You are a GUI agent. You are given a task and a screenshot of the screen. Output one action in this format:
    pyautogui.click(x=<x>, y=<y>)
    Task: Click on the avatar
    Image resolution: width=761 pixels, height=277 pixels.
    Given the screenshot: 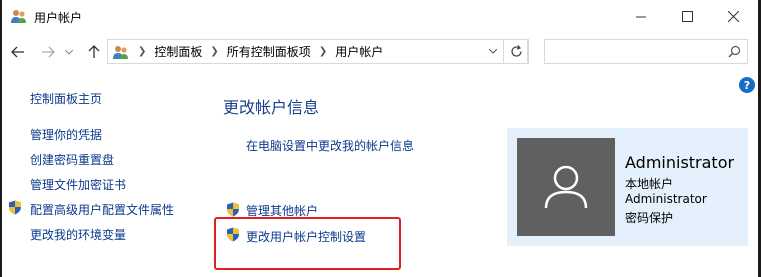 What is the action you would take?
    pyautogui.click(x=566, y=187)
    